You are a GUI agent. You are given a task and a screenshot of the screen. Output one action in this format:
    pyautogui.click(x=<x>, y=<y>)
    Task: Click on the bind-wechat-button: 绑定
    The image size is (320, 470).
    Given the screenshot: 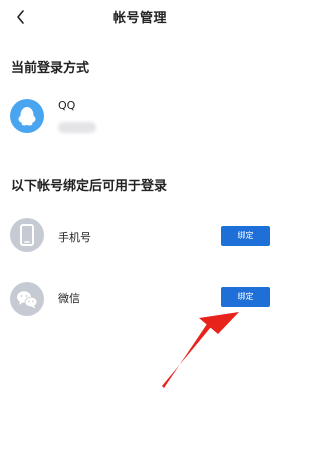 What is the action you would take?
    pyautogui.click(x=245, y=297)
    